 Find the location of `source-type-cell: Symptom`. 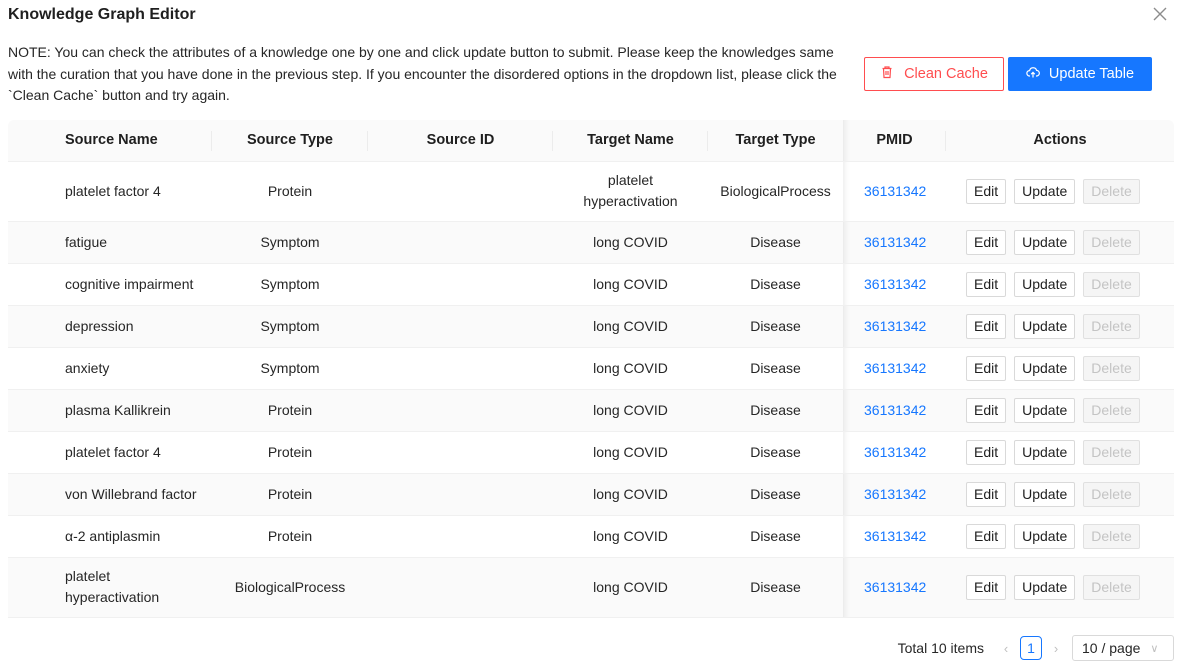

source-type-cell: Symptom is located at coordinates (290, 326).